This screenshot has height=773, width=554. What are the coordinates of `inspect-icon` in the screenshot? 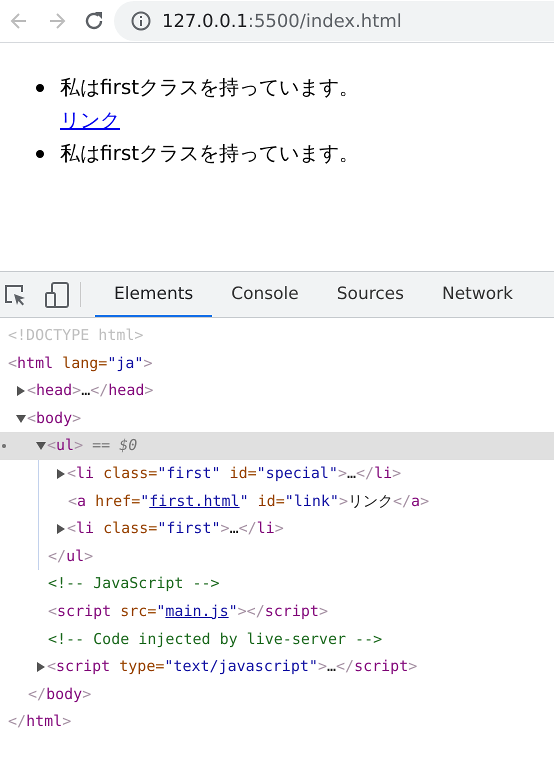 It's located at (15, 294).